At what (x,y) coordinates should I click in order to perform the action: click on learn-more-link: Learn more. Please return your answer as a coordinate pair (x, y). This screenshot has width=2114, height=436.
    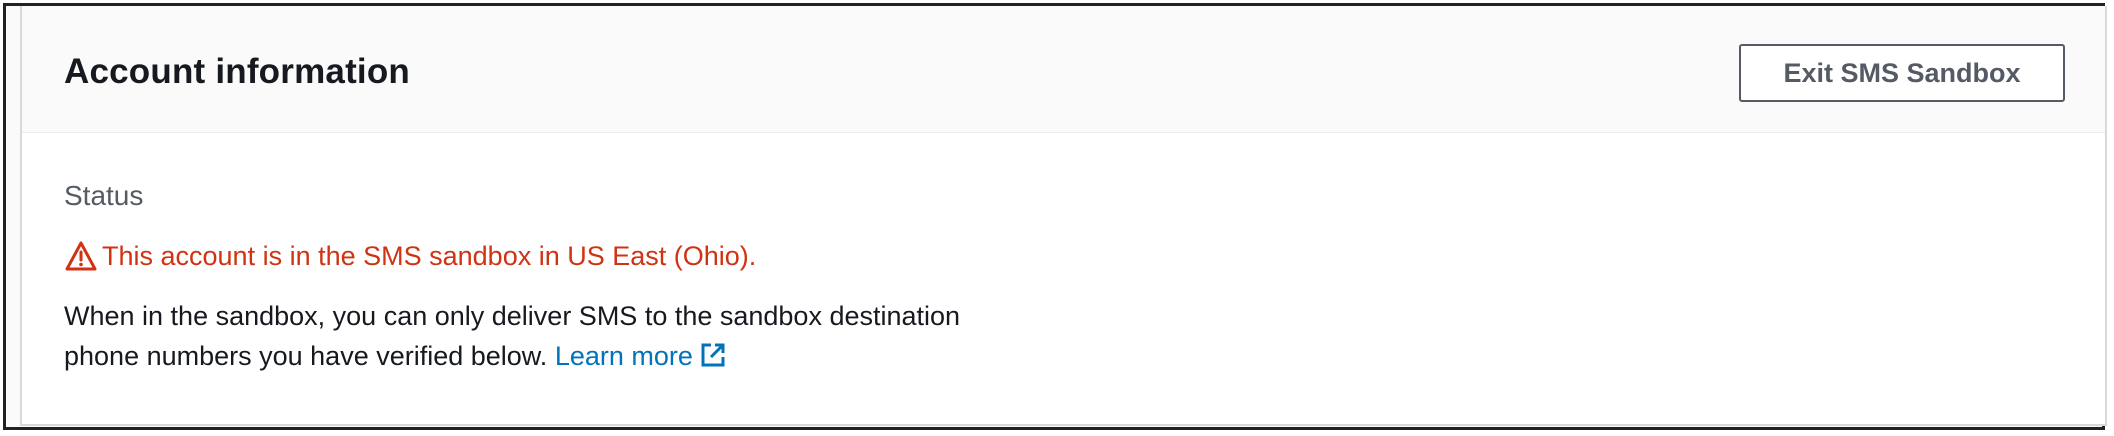
    Looking at the image, I should click on (641, 356).